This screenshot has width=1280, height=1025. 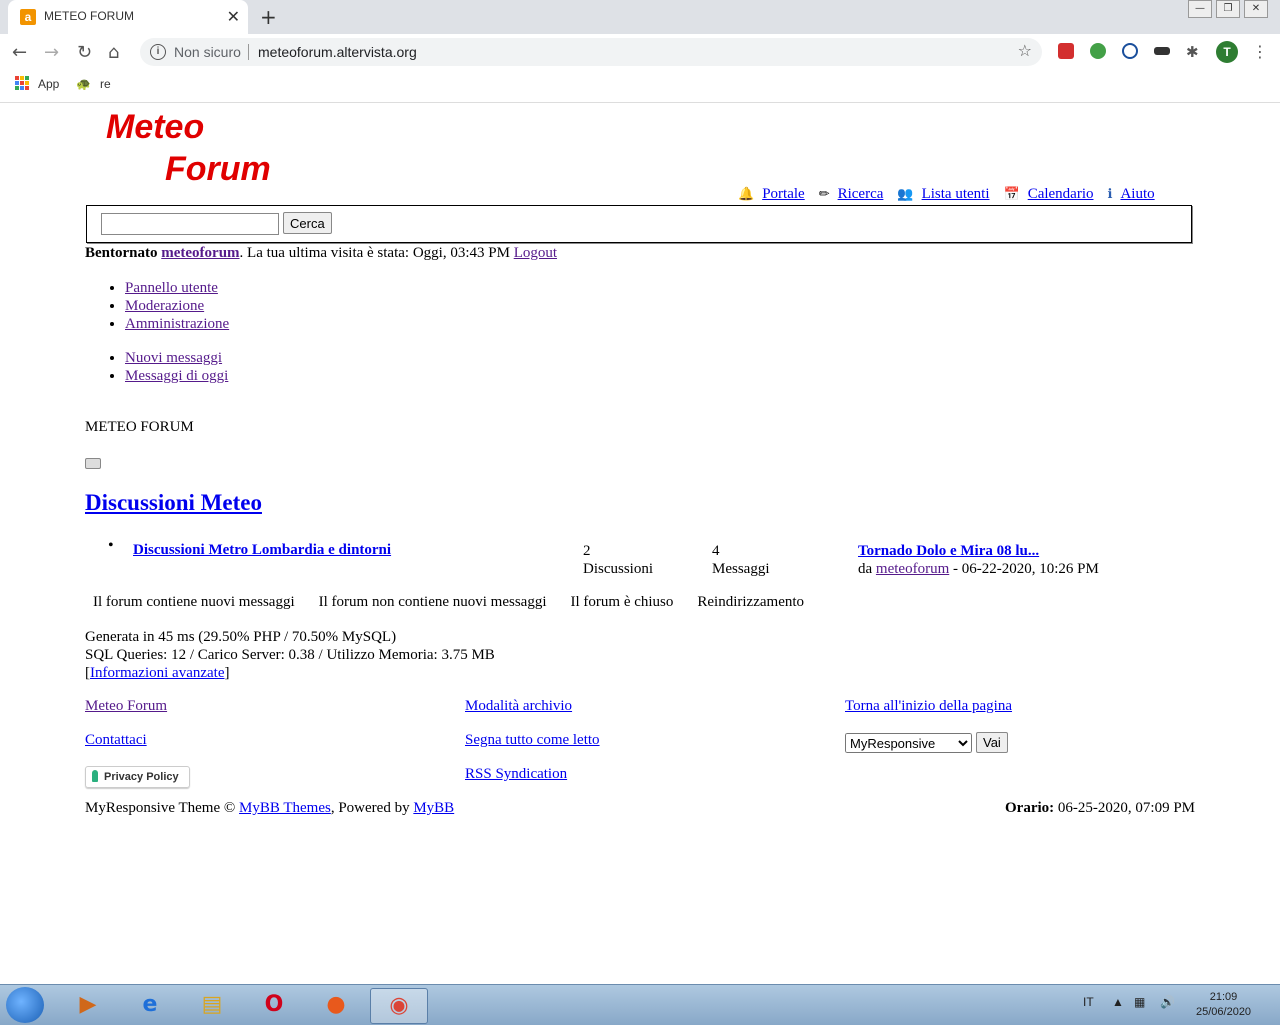 What do you see at coordinates (591, 52) in the screenshot?
I see `address-bar: i Non sicuro meteoforum.altervista.org ☆` at bounding box center [591, 52].